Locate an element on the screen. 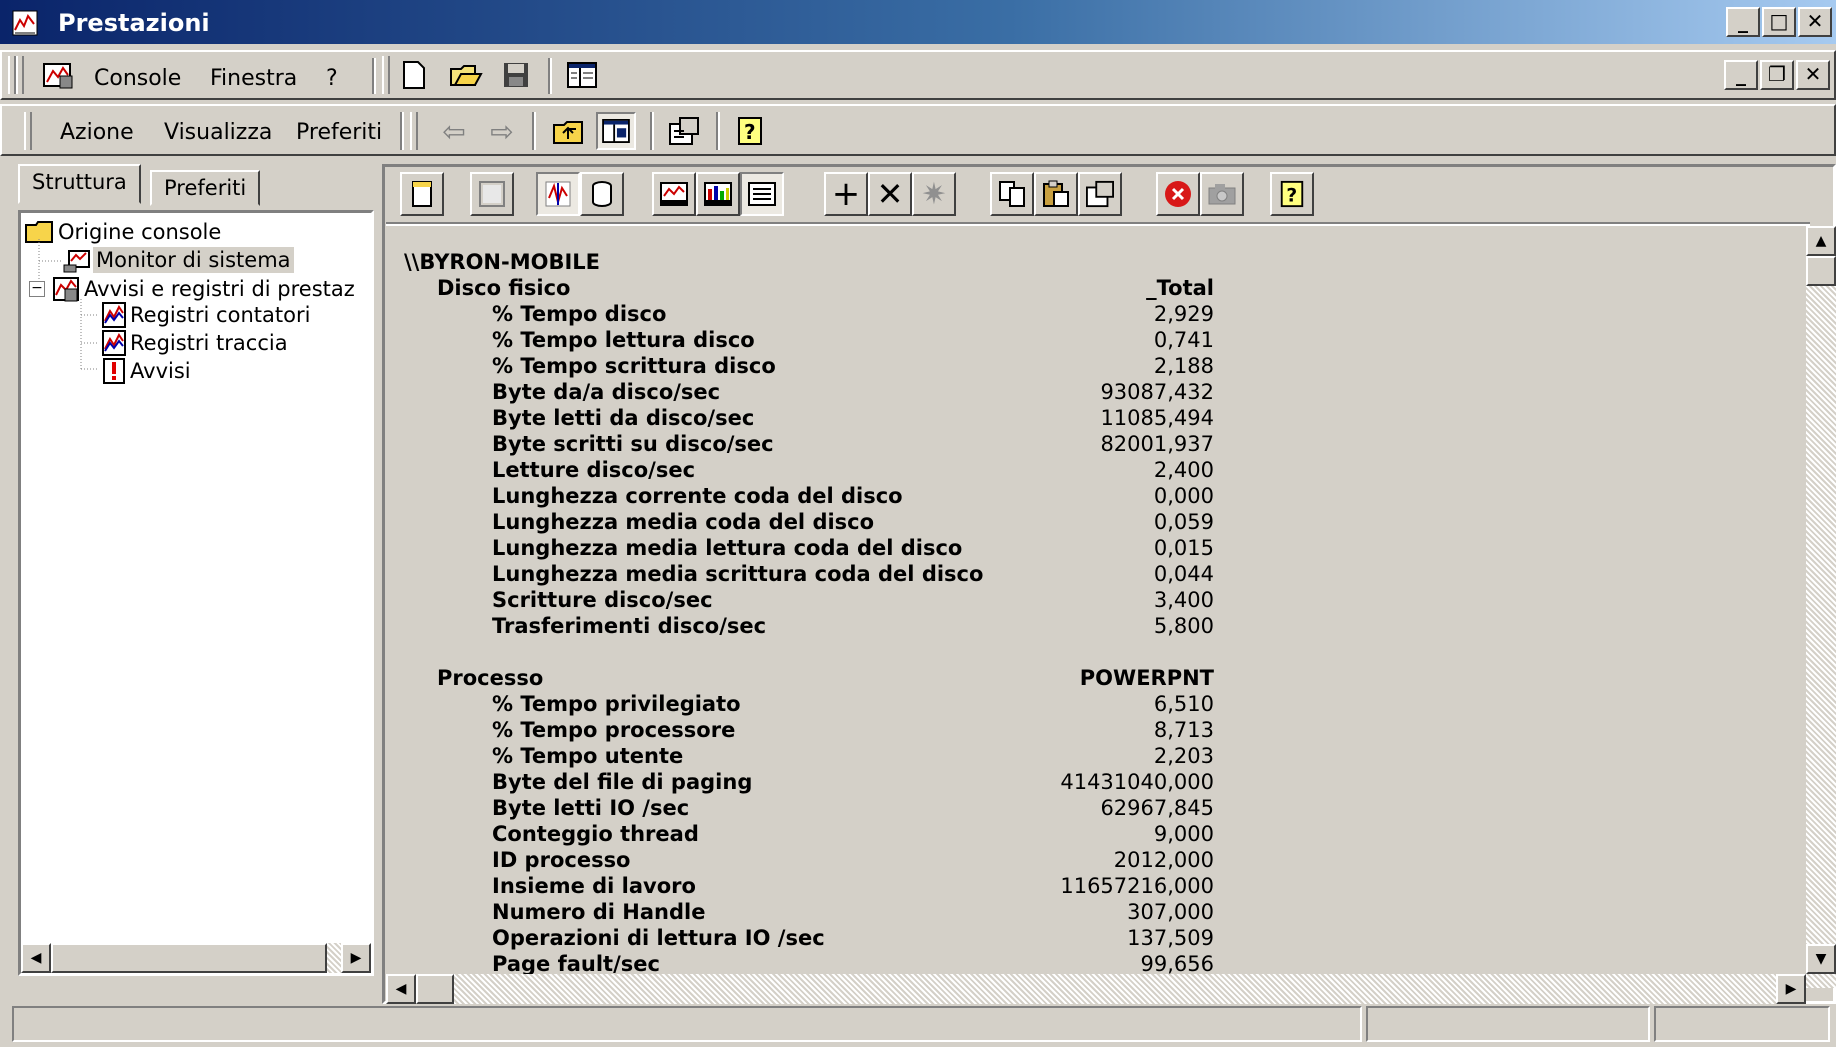 Image resolution: width=1836 pixels, height=1047 pixels. save-button is located at coordinates (516, 75).